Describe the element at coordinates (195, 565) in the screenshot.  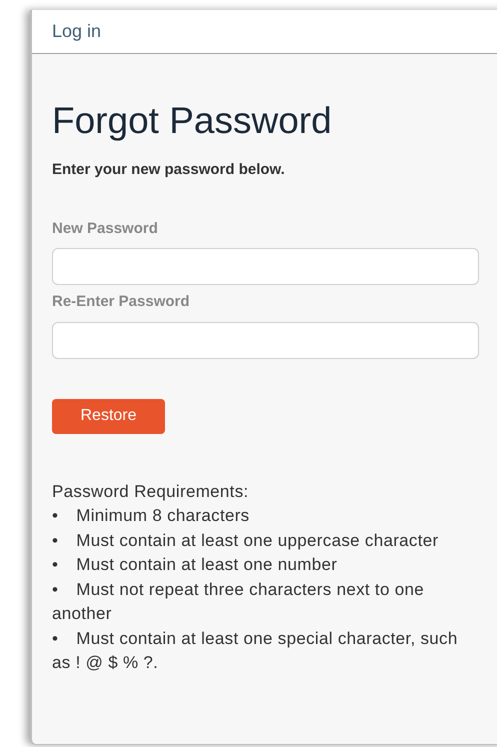
I see `requirement-text: • Must contain at least one number` at that location.